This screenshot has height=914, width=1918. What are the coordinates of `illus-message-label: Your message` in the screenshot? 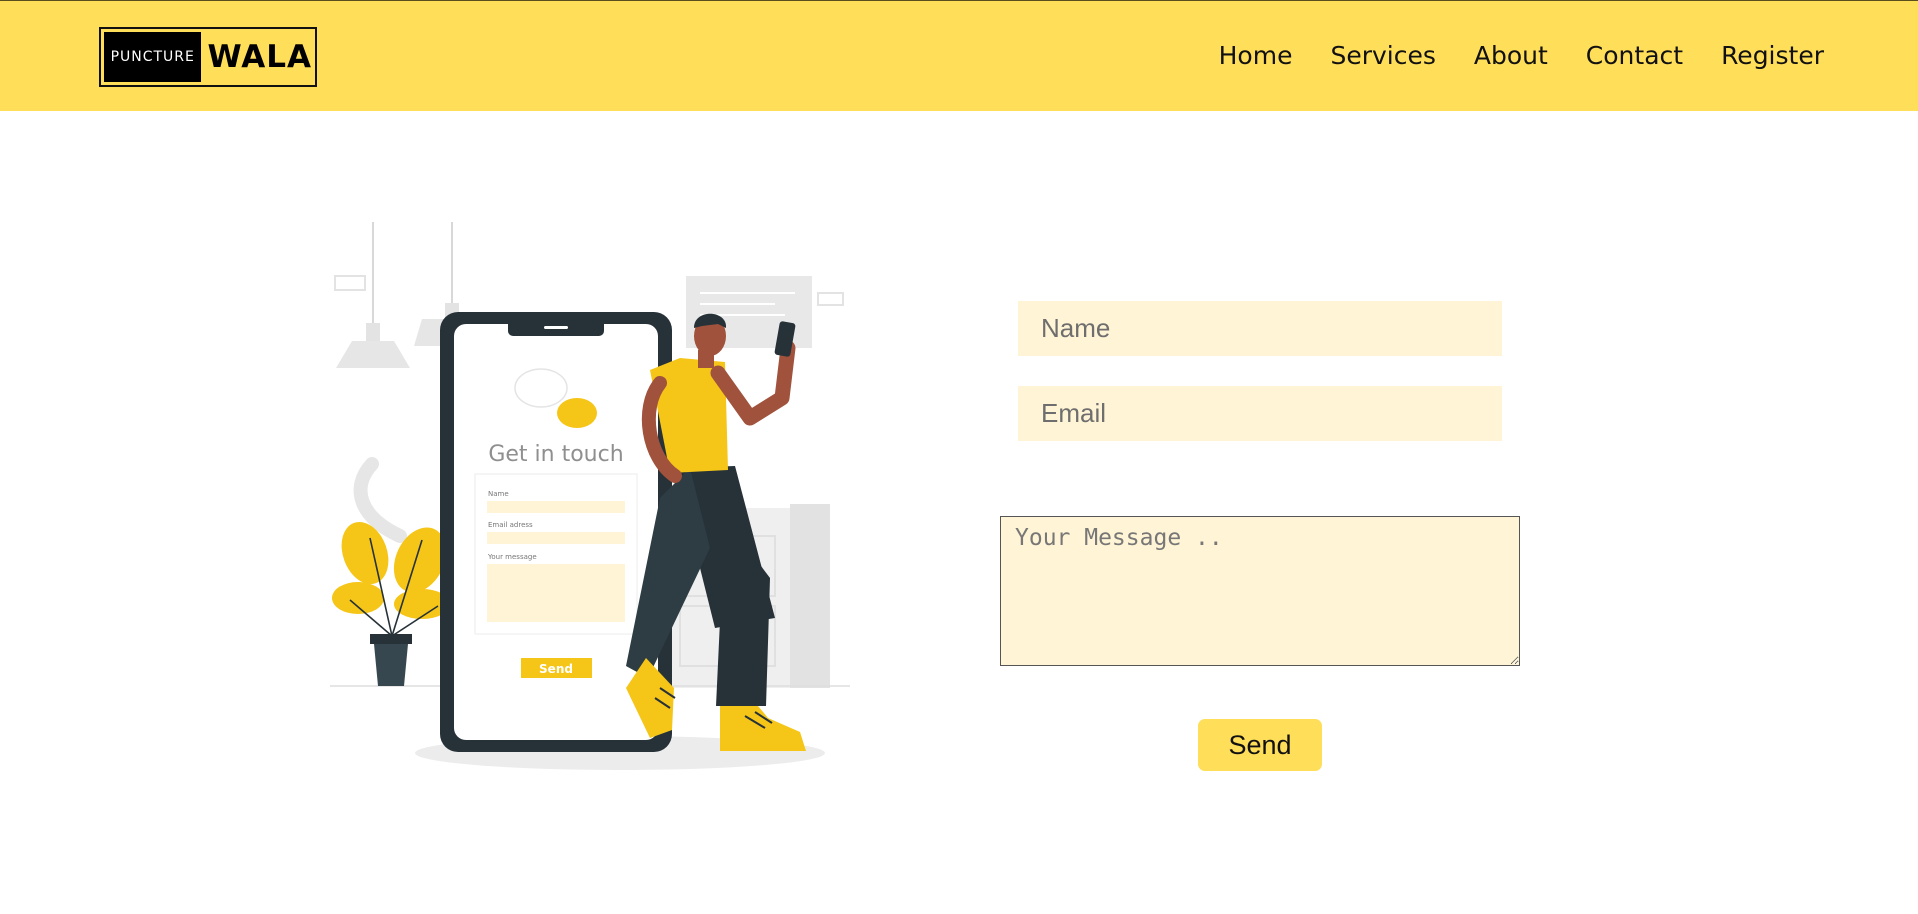 It's located at (512, 557).